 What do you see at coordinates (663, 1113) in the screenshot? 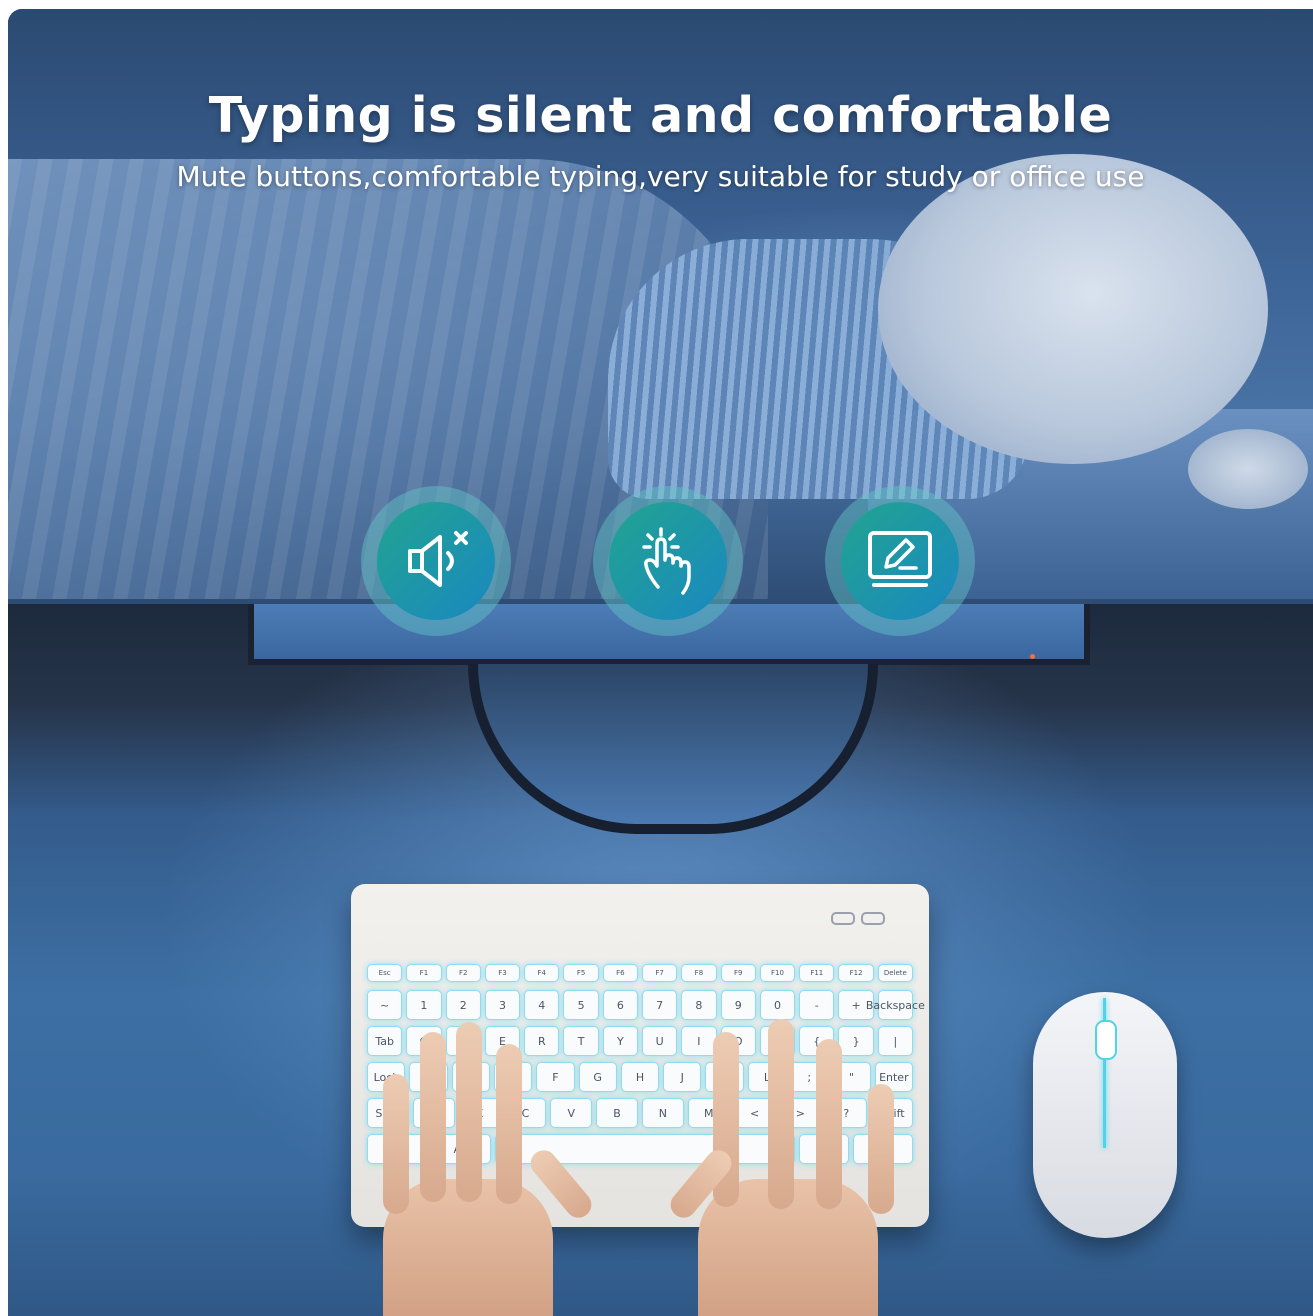
I see `keyboard-key: N` at bounding box center [663, 1113].